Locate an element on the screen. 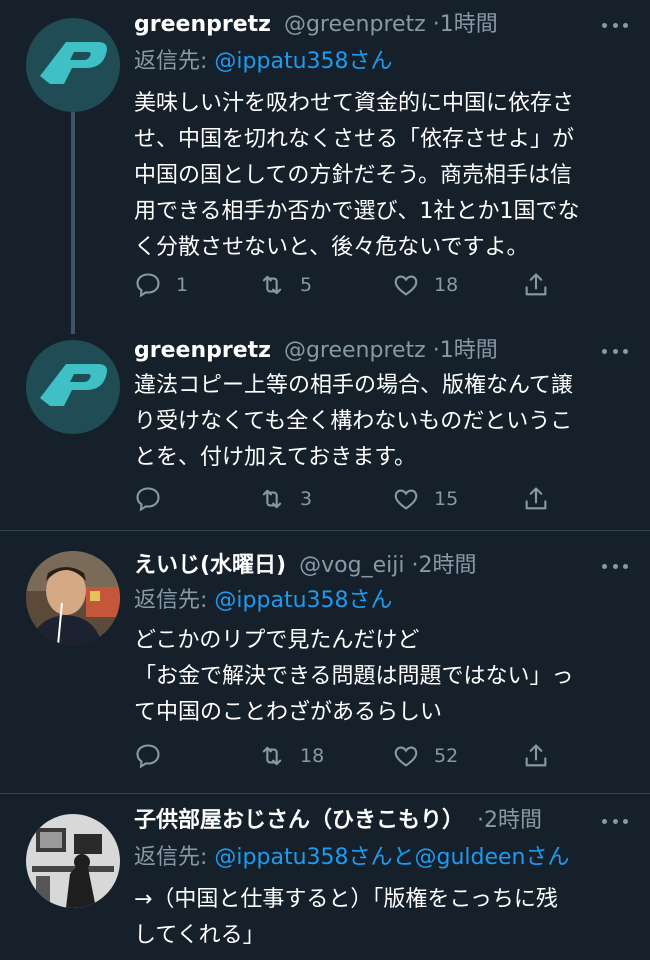  tweet-actions: 3 15 is located at coordinates (369, 499).